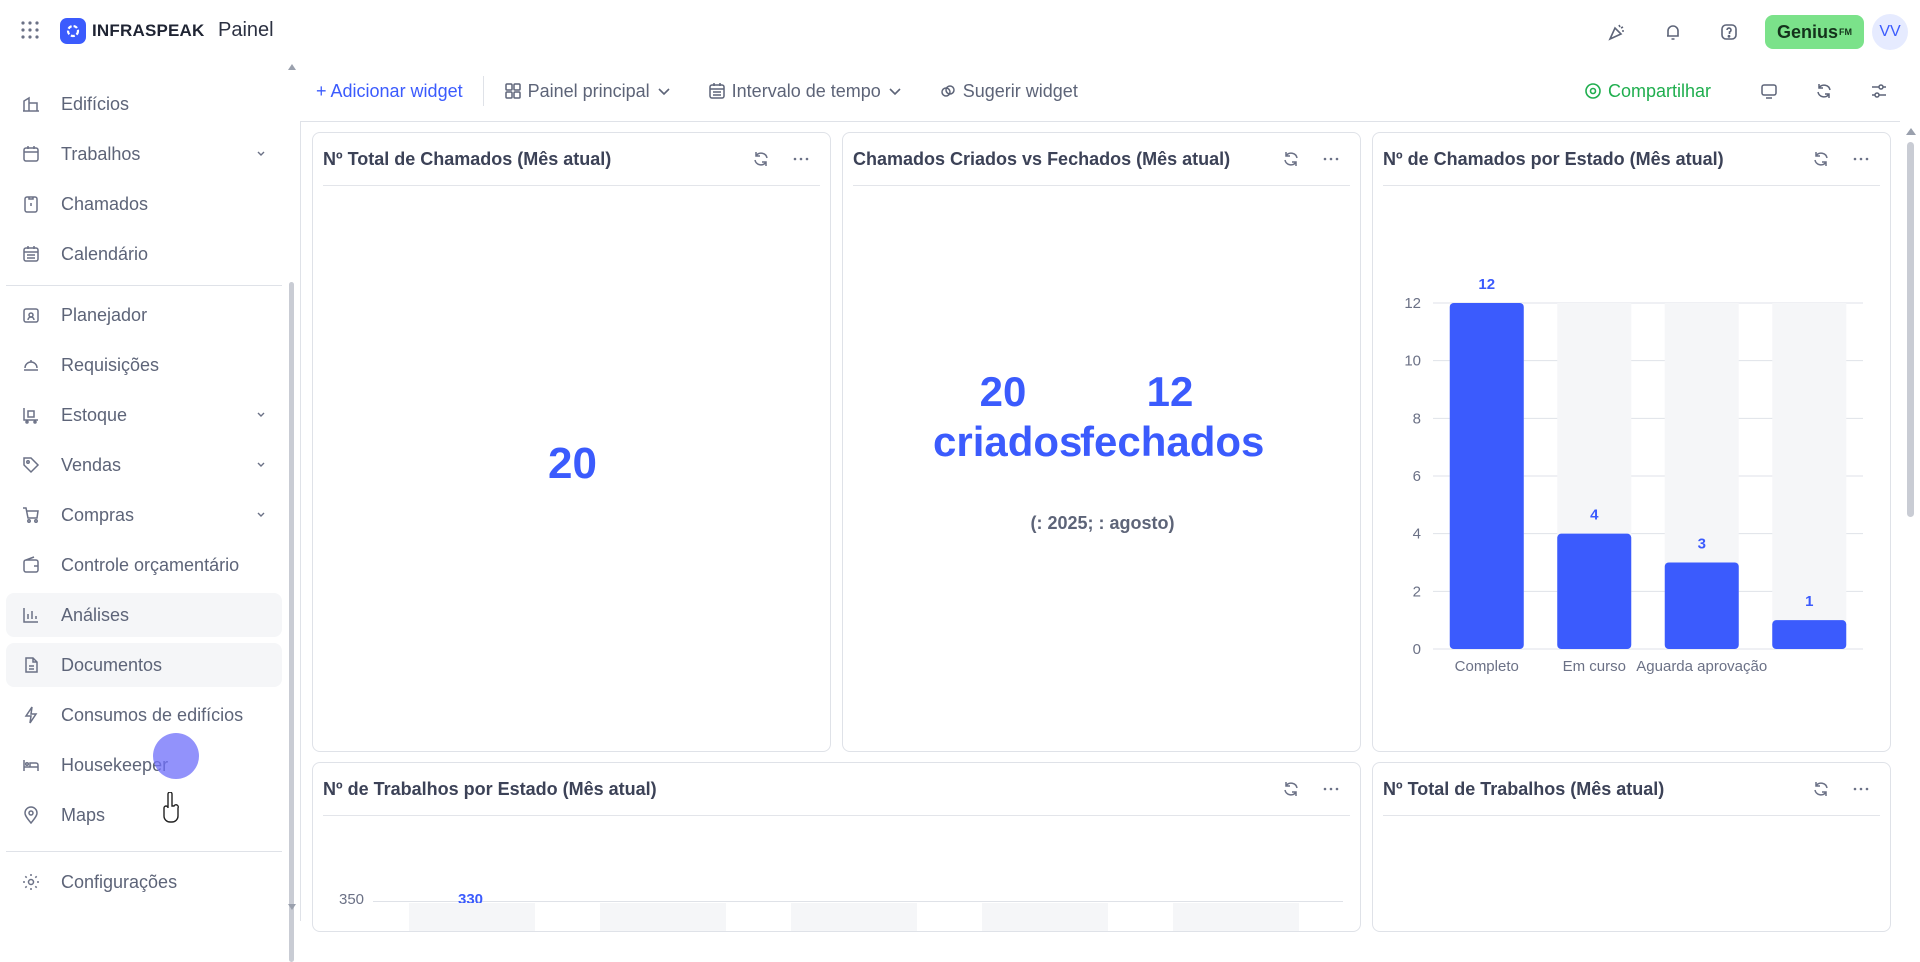 This screenshot has width=1920, height=962. Describe the element at coordinates (144, 365) in the screenshot. I see `sidebar-item-requisicoes: Requisições` at that location.